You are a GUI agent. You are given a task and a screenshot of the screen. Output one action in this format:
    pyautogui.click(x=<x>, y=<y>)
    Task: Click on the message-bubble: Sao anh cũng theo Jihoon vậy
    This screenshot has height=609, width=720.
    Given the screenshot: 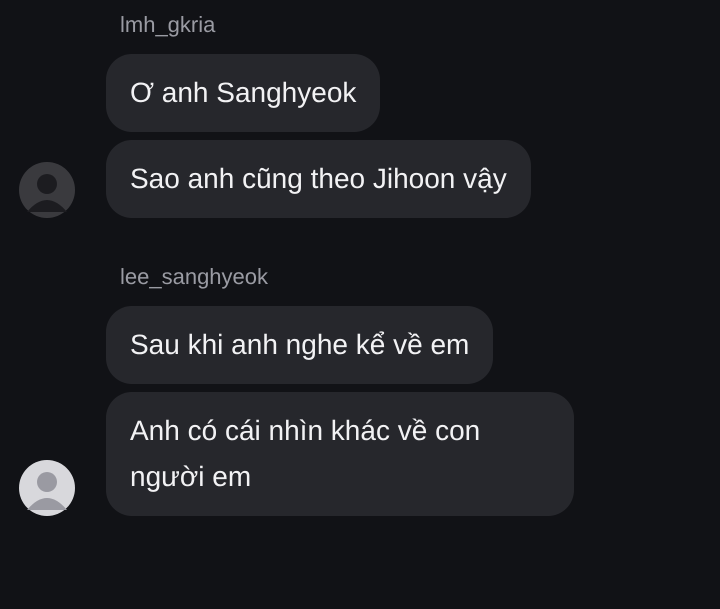 What is the action you would take?
    pyautogui.click(x=318, y=179)
    